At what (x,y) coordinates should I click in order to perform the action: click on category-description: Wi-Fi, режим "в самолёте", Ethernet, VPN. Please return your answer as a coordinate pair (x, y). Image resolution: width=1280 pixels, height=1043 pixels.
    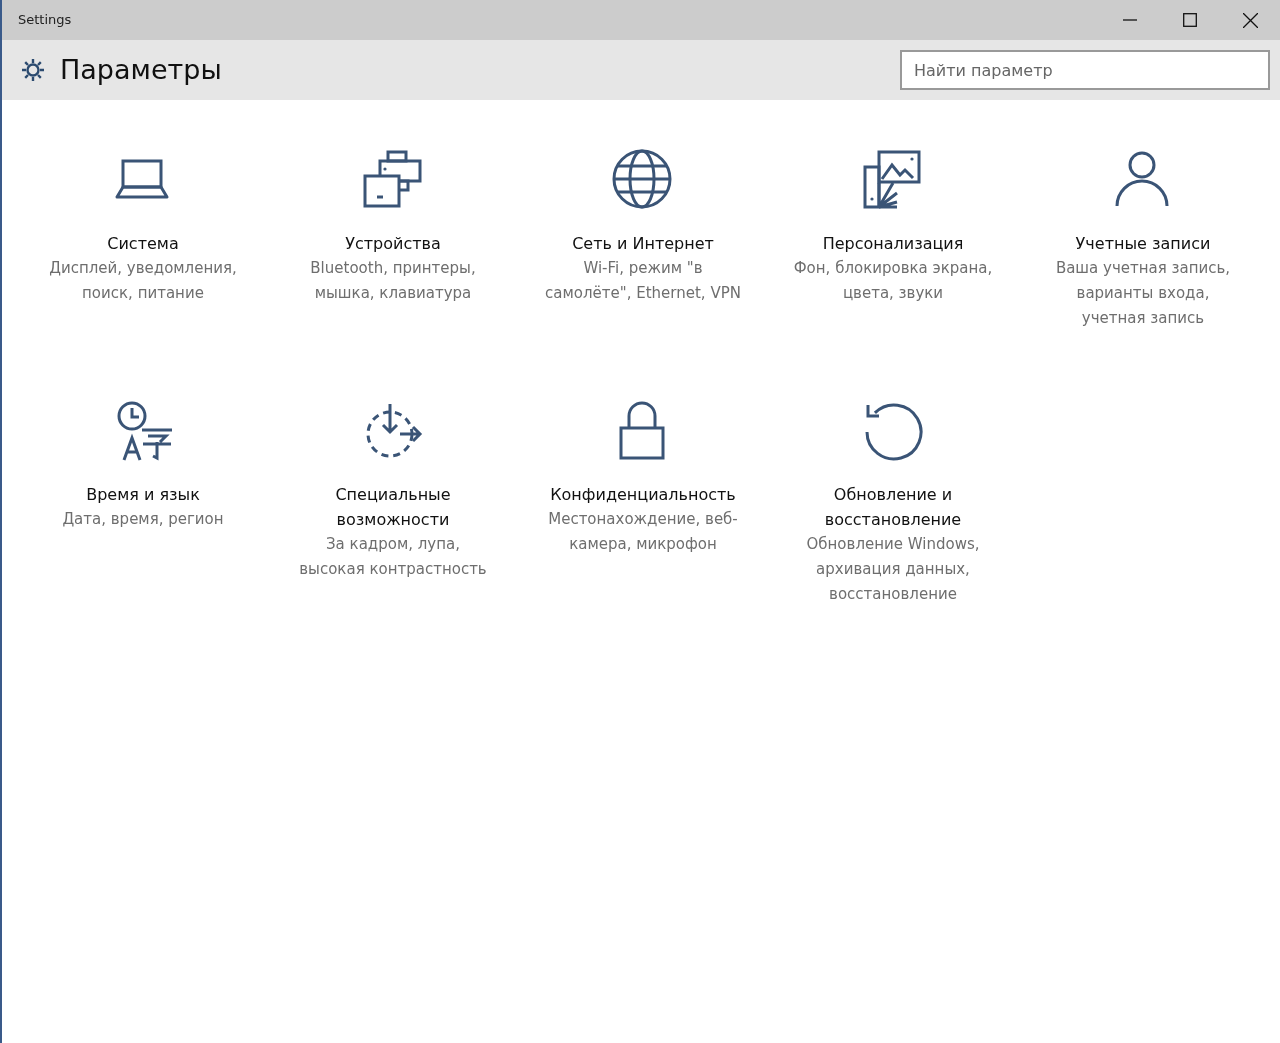
    Looking at the image, I should click on (643, 281).